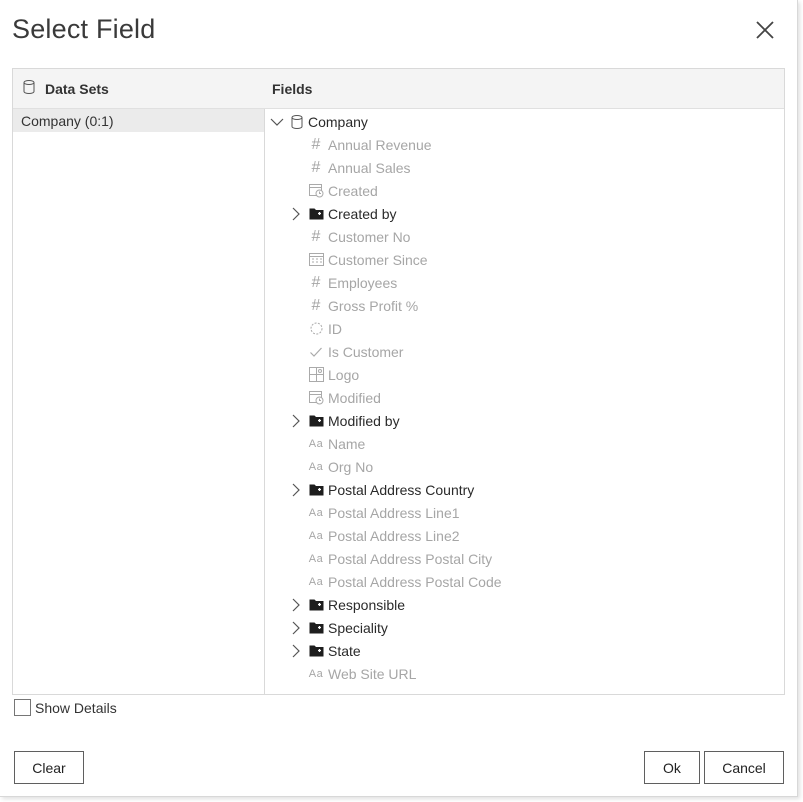  Describe the element at coordinates (372, 673) in the screenshot. I see `field-label: Web Site URL` at that location.